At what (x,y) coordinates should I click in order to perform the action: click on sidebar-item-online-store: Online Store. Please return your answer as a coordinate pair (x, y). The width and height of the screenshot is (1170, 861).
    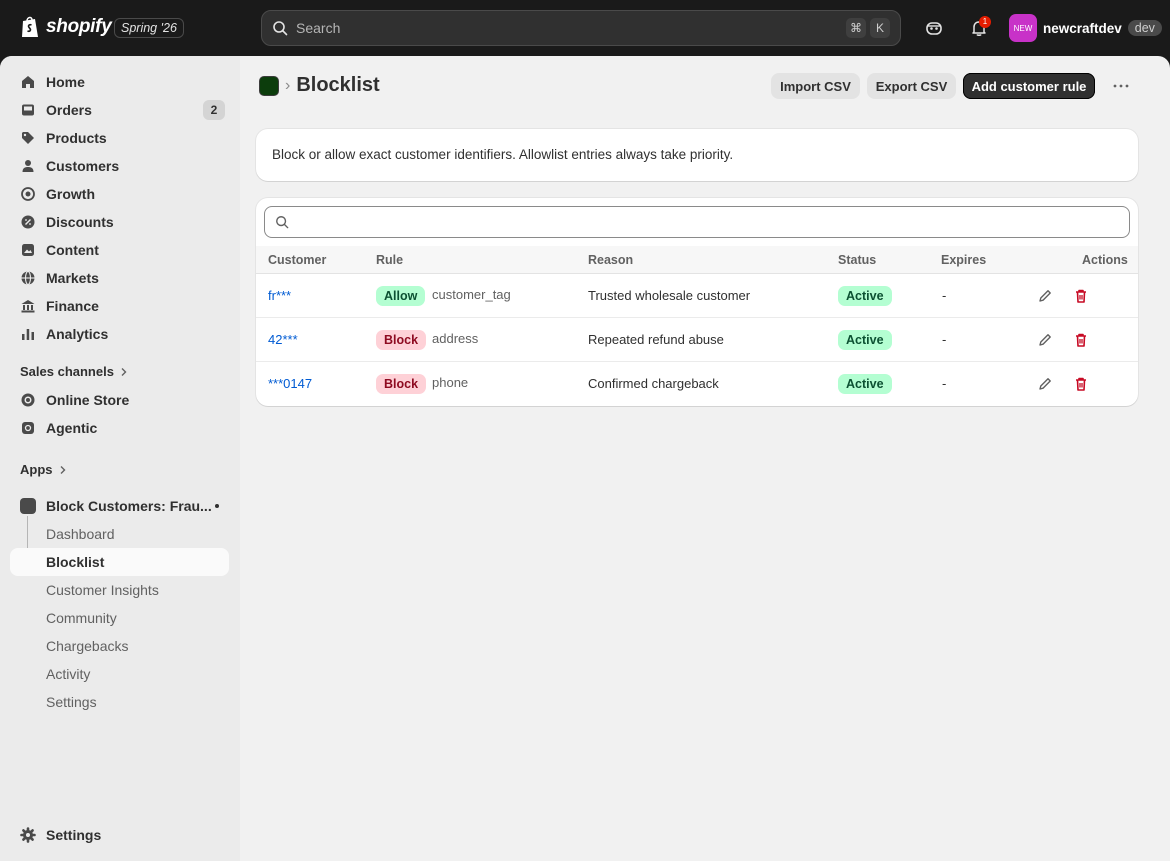
    Looking at the image, I should click on (119, 400).